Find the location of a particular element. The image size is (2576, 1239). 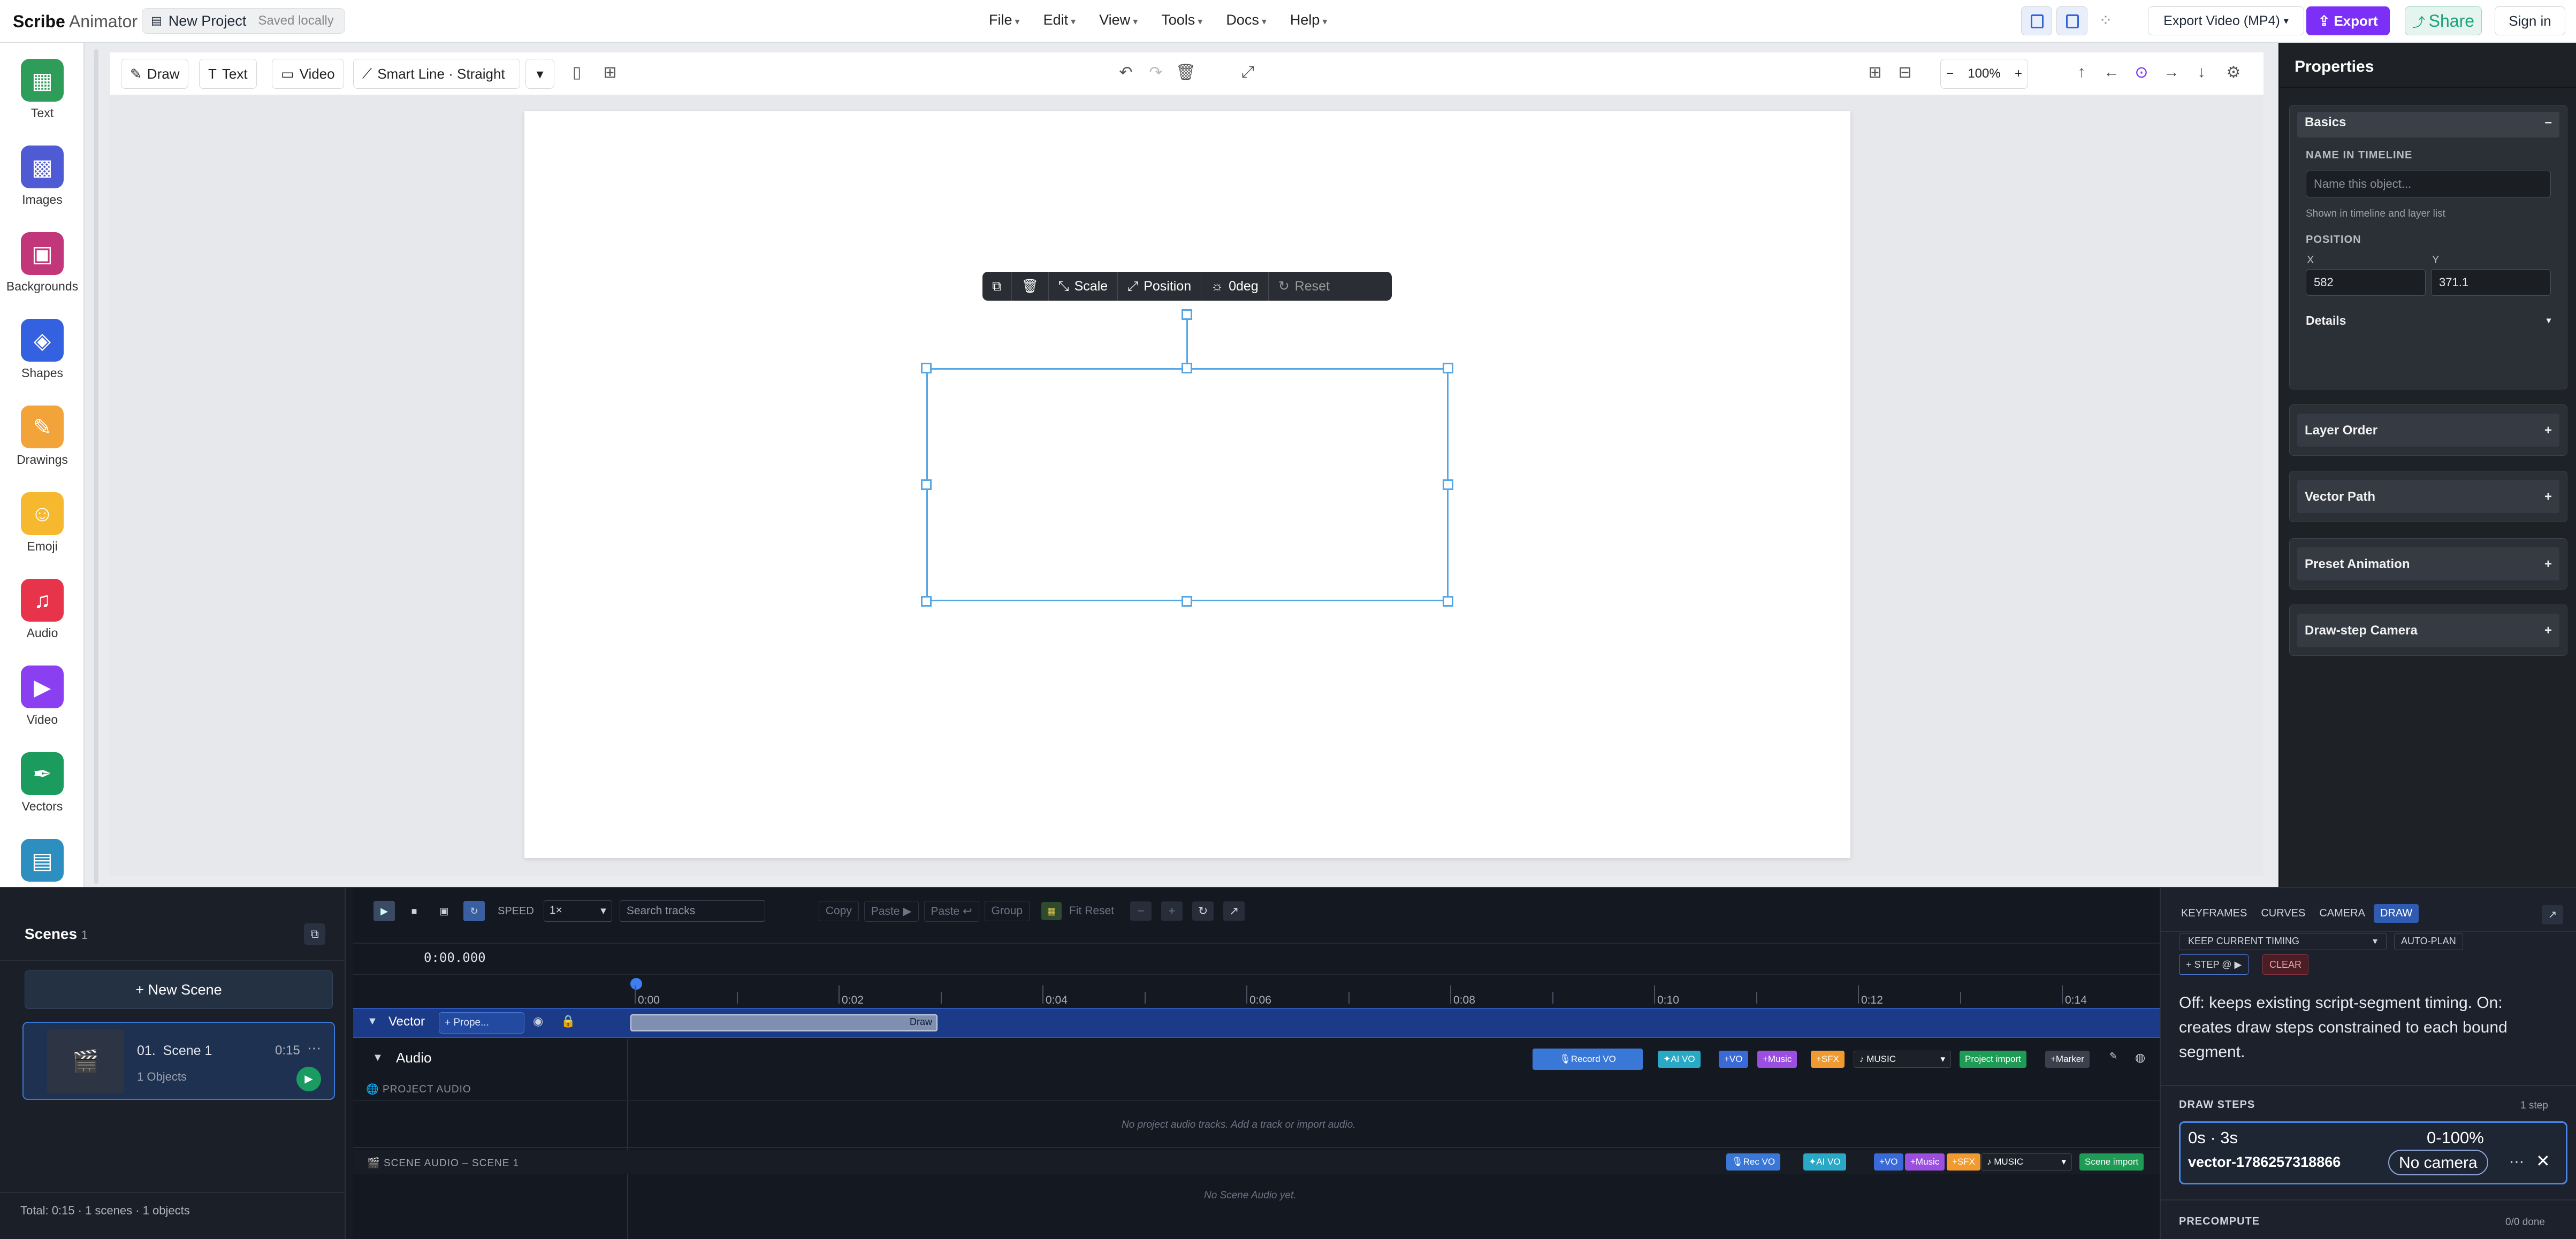

resize-handle-nw is located at coordinates (926, 368).